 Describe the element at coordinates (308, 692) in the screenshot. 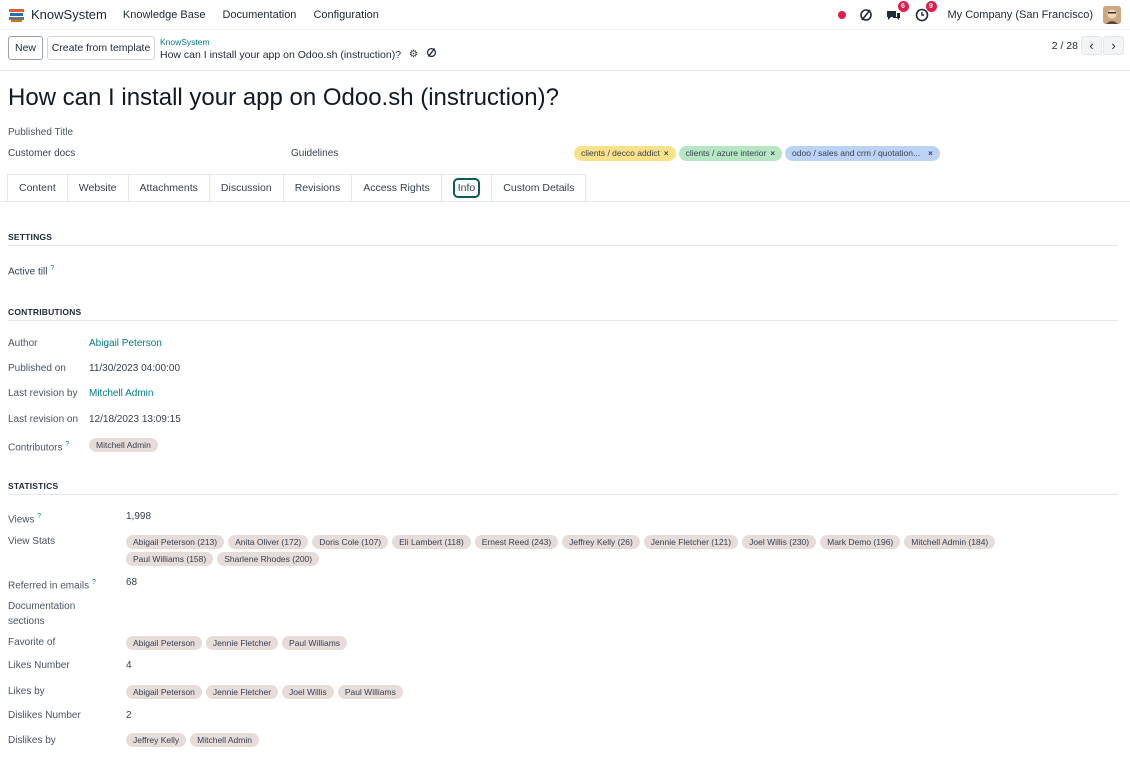

I see `like-user-pill: Joel Willis` at that location.